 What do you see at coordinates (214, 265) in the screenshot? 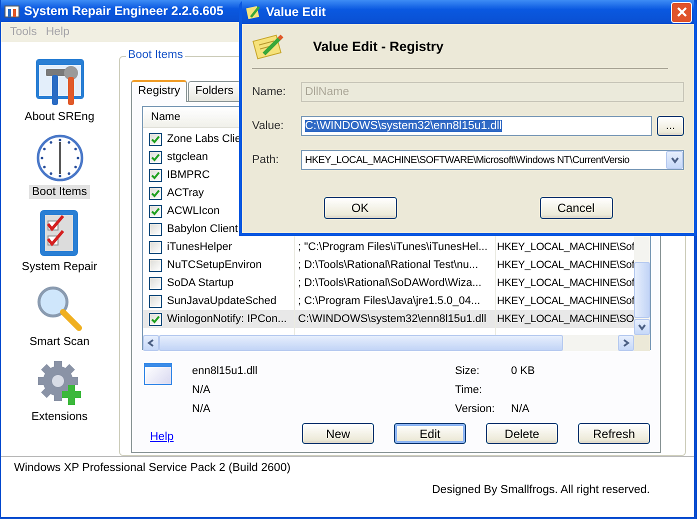
I see `table-cell: NuTCSetupEnviron` at bounding box center [214, 265].